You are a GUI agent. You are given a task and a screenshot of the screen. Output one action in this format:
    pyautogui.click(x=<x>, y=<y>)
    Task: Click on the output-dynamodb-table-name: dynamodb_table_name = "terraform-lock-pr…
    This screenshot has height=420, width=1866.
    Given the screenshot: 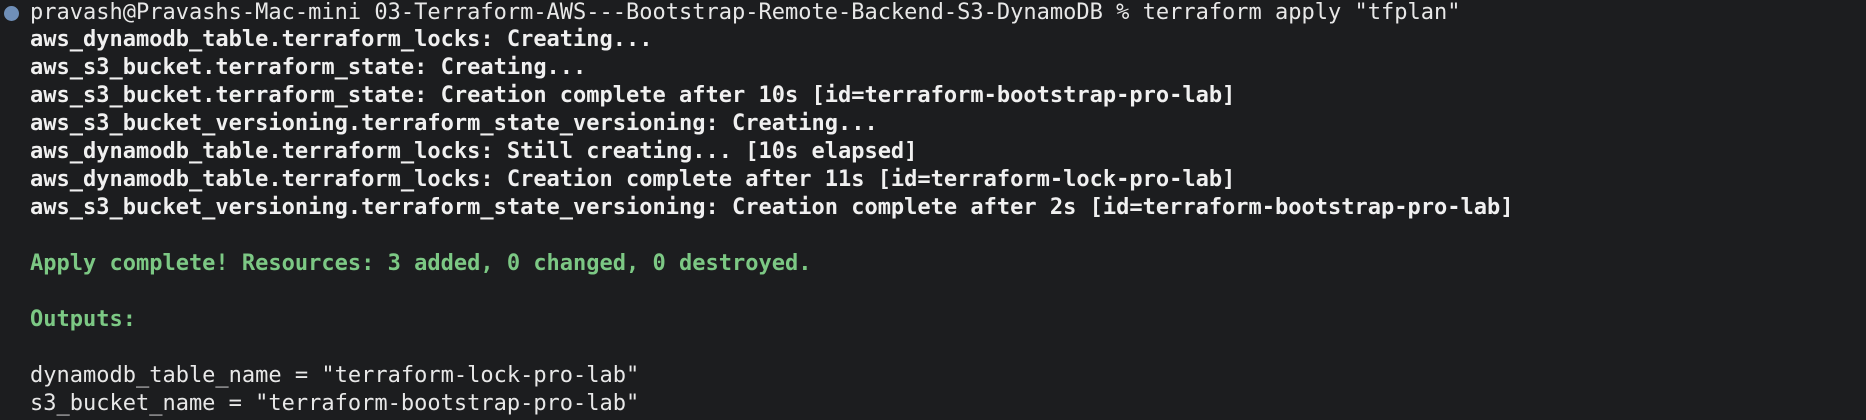 What is the action you would take?
    pyautogui.click(x=335, y=375)
    